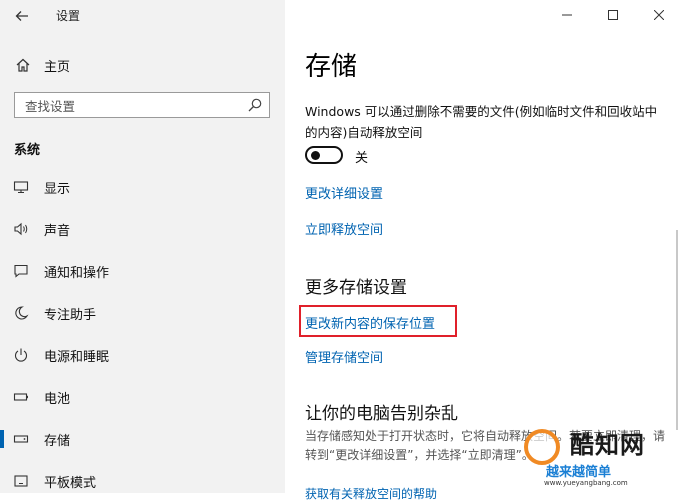  I want to click on search-input, so click(135, 106).